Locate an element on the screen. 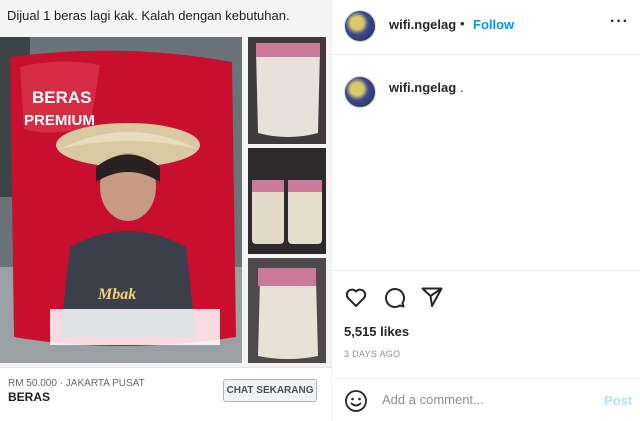 The width and height of the screenshot is (640, 421). more-options-button: ··· is located at coordinates (619, 22).